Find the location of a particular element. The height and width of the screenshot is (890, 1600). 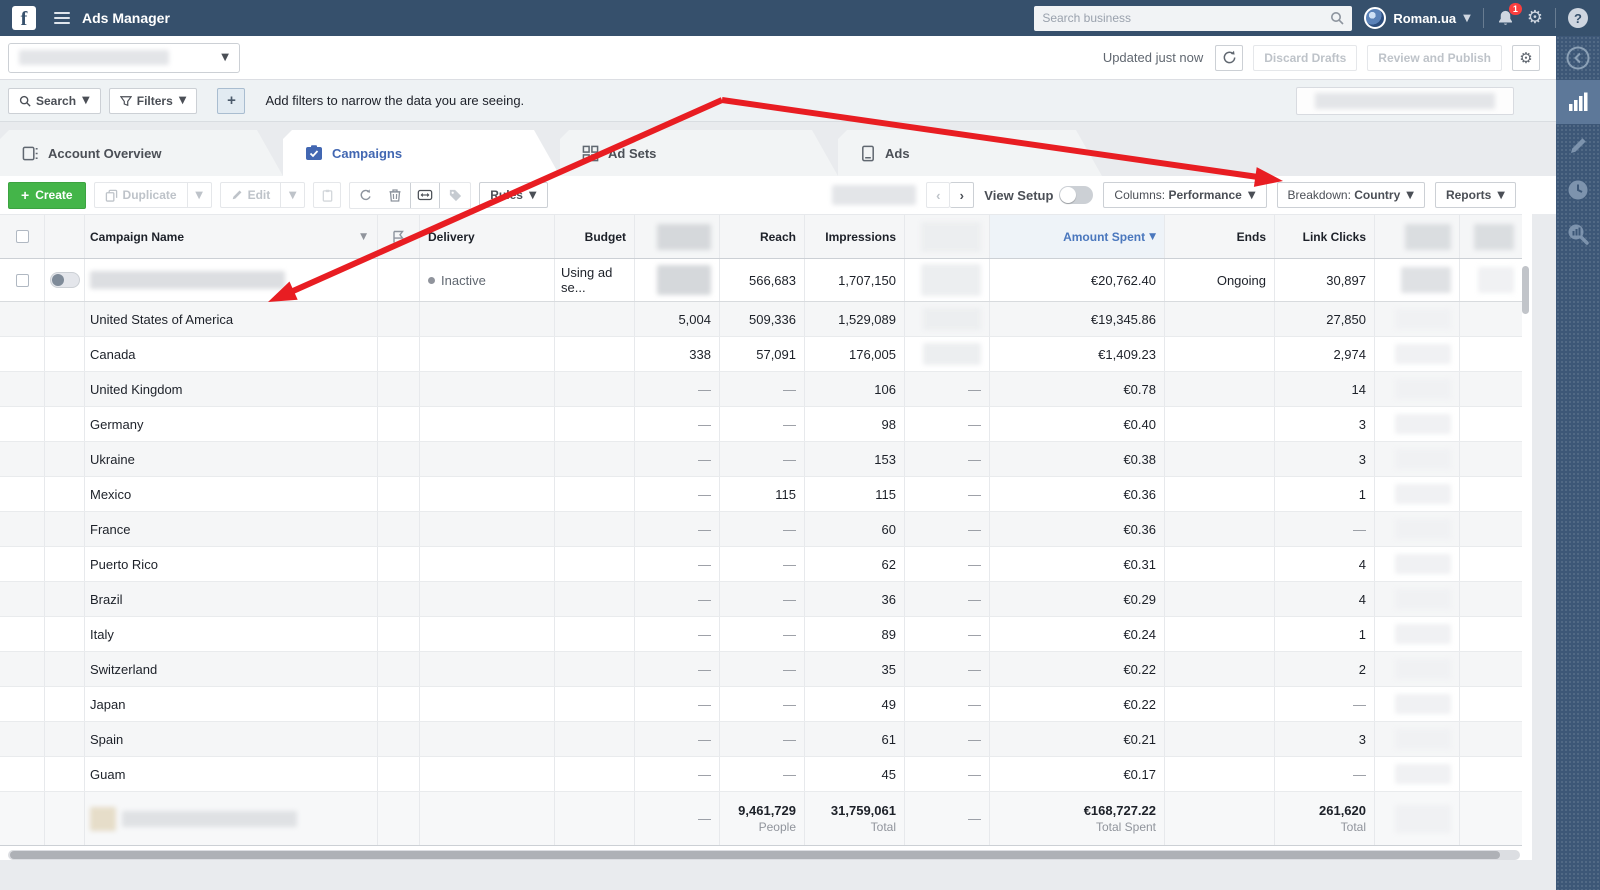

edit-dropdown: ▼ is located at coordinates (293, 195).